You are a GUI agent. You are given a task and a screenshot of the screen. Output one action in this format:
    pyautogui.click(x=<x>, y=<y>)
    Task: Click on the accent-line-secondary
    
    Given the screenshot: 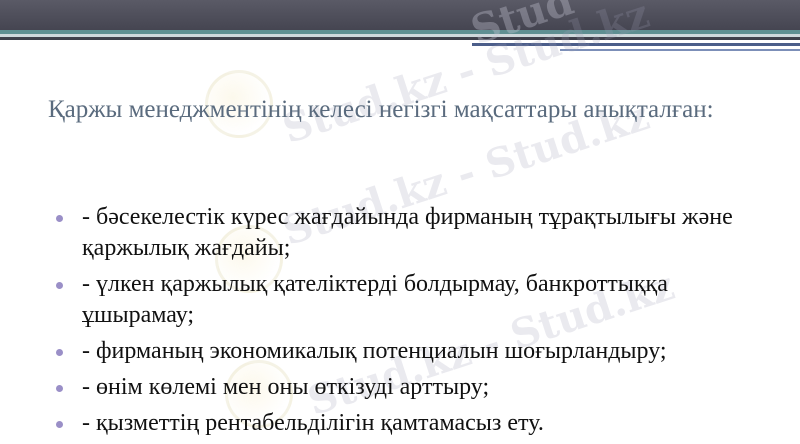 What is the action you would take?
    pyautogui.click(x=680, y=50)
    